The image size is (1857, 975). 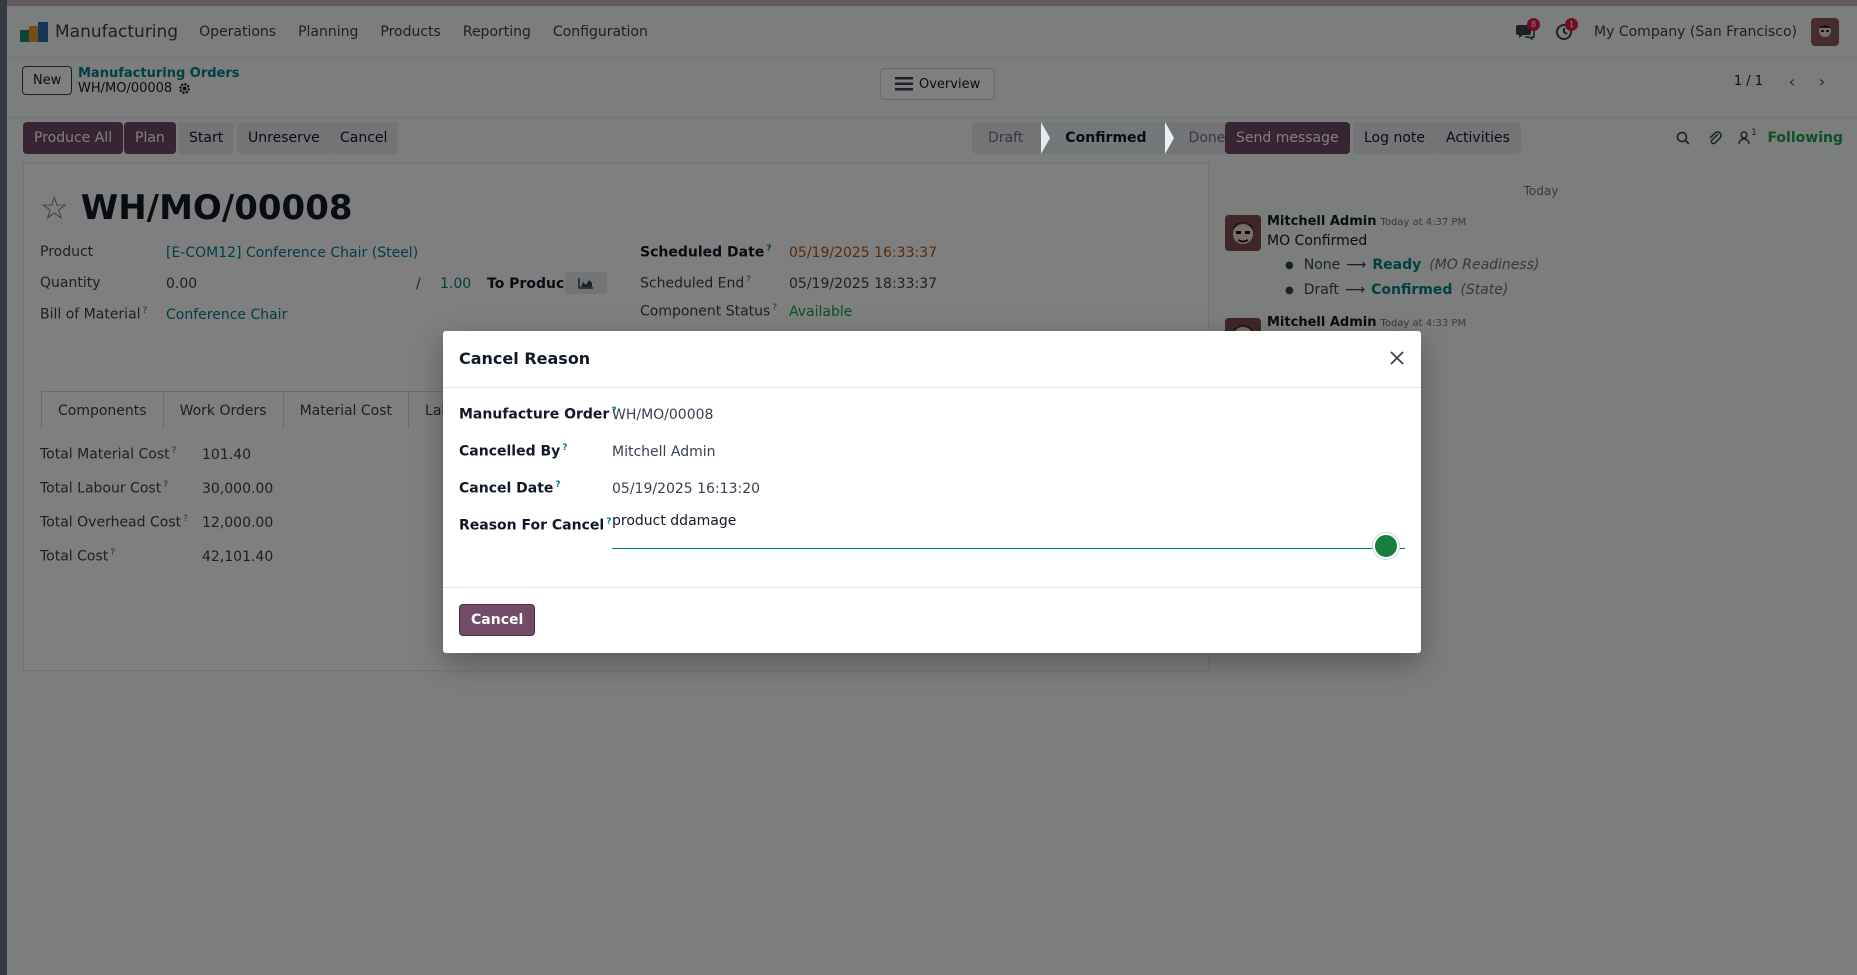 I want to click on dialog-header: Cancel Reason, so click(x=932, y=359).